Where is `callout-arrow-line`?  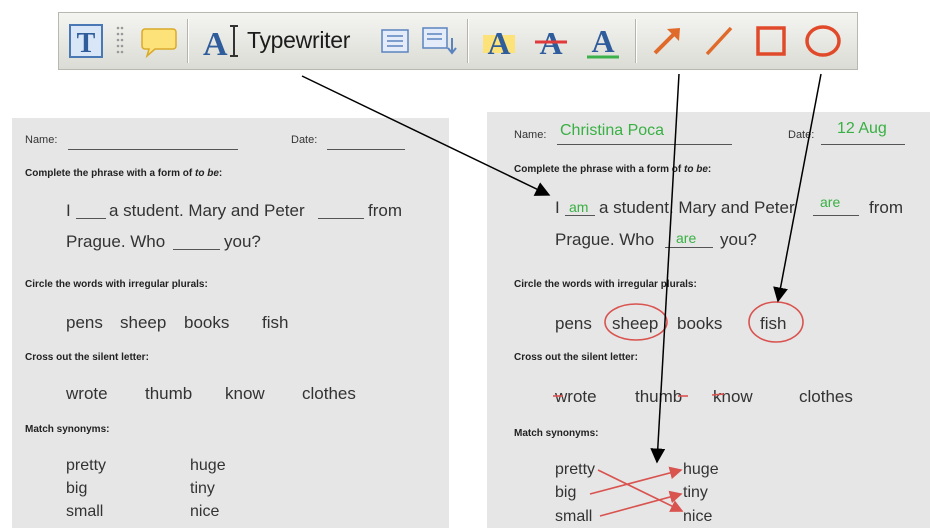 callout-arrow-line is located at coordinates (665, 268).